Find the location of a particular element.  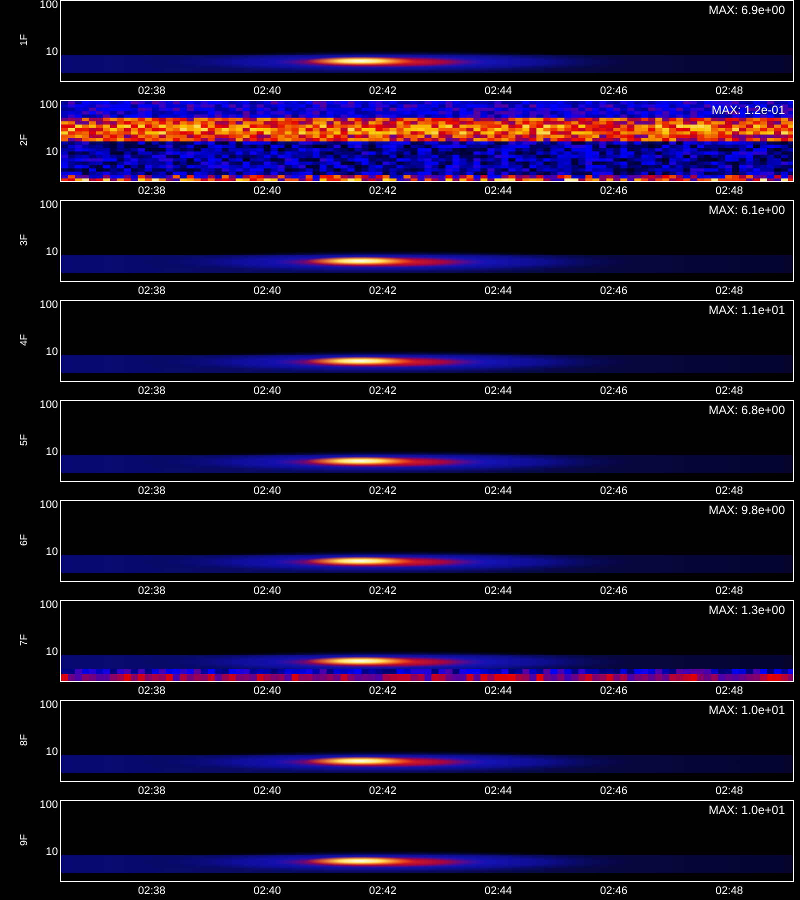

max-value-label: MAX: 1.2e-01 is located at coordinates (748, 110).